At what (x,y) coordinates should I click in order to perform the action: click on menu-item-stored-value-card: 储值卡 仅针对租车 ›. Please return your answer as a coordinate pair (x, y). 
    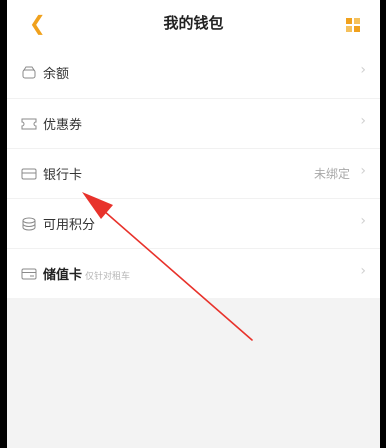
    Looking at the image, I should click on (193, 273).